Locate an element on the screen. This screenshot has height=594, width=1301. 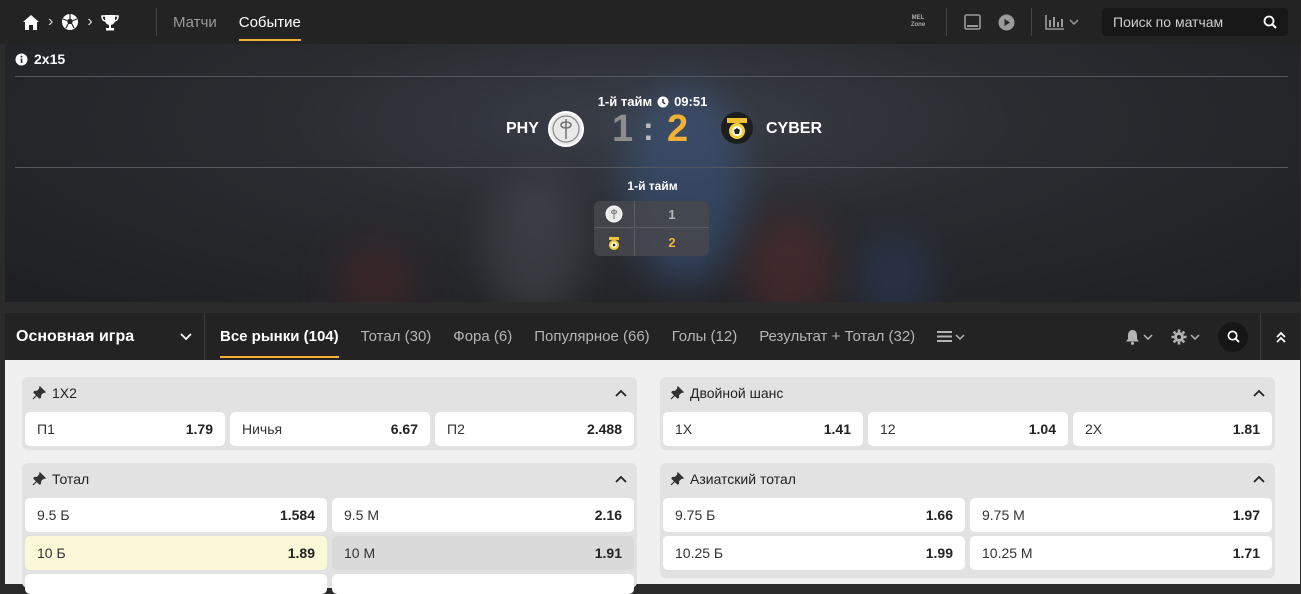
home-team-name: PHY is located at coordinates (522, 129).